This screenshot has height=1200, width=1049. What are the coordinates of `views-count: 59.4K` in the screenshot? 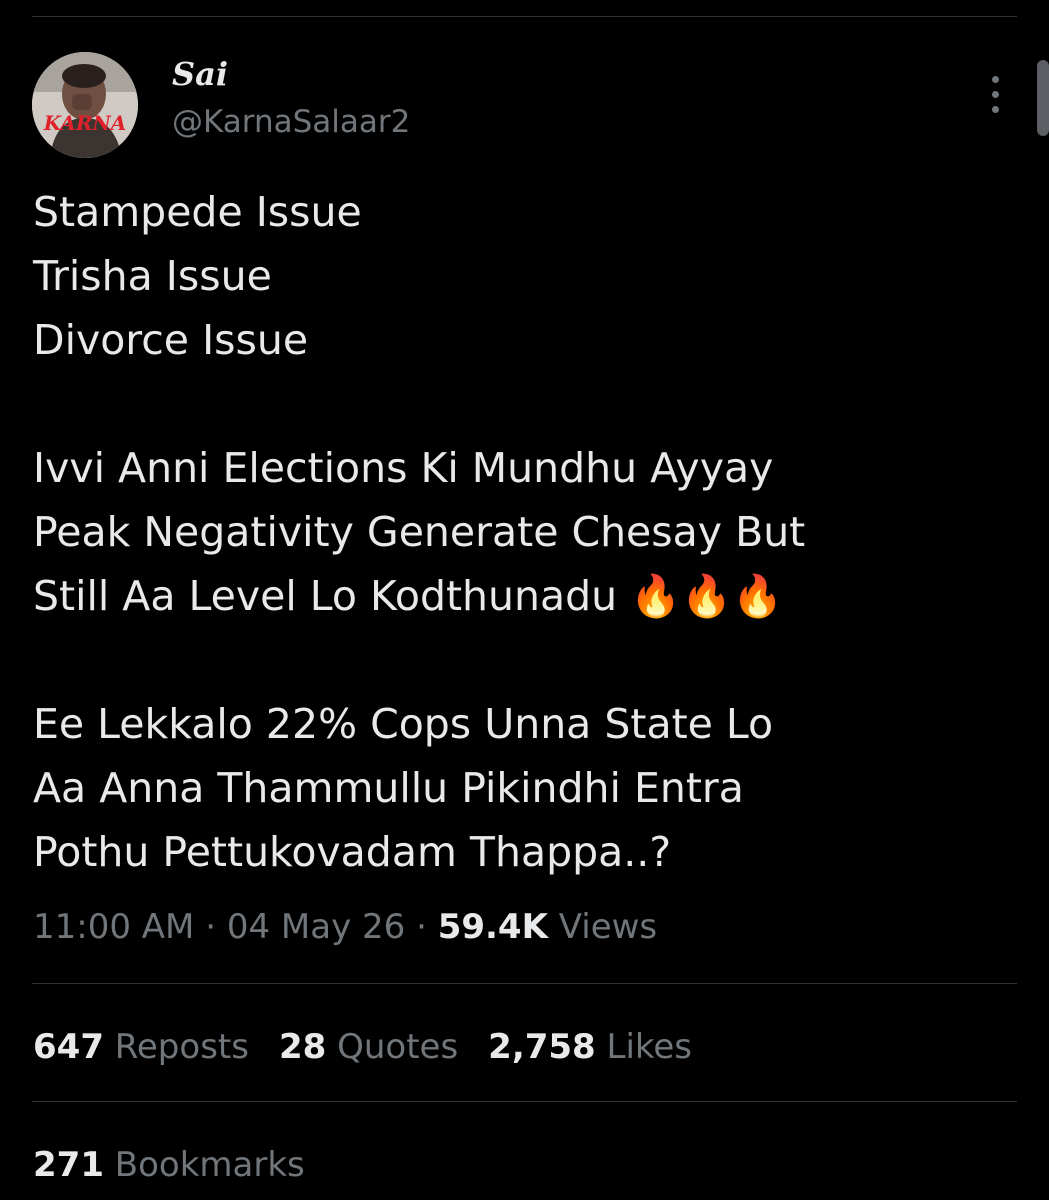 It's located at (493, 927).